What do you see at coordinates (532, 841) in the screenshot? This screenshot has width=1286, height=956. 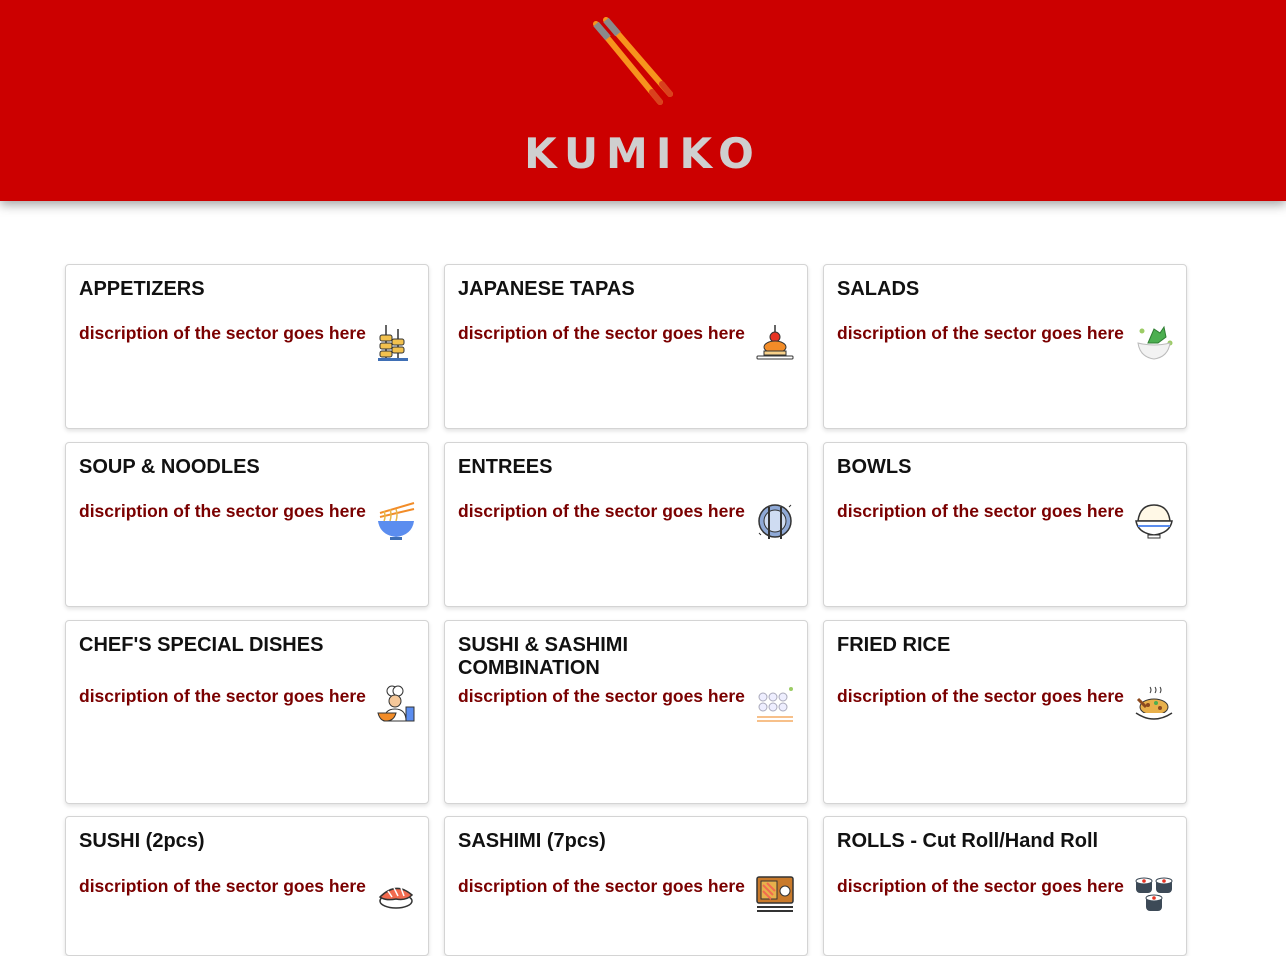 I see `category-title: SASHIMI (7pcs)` at bounding box center [532, 841].